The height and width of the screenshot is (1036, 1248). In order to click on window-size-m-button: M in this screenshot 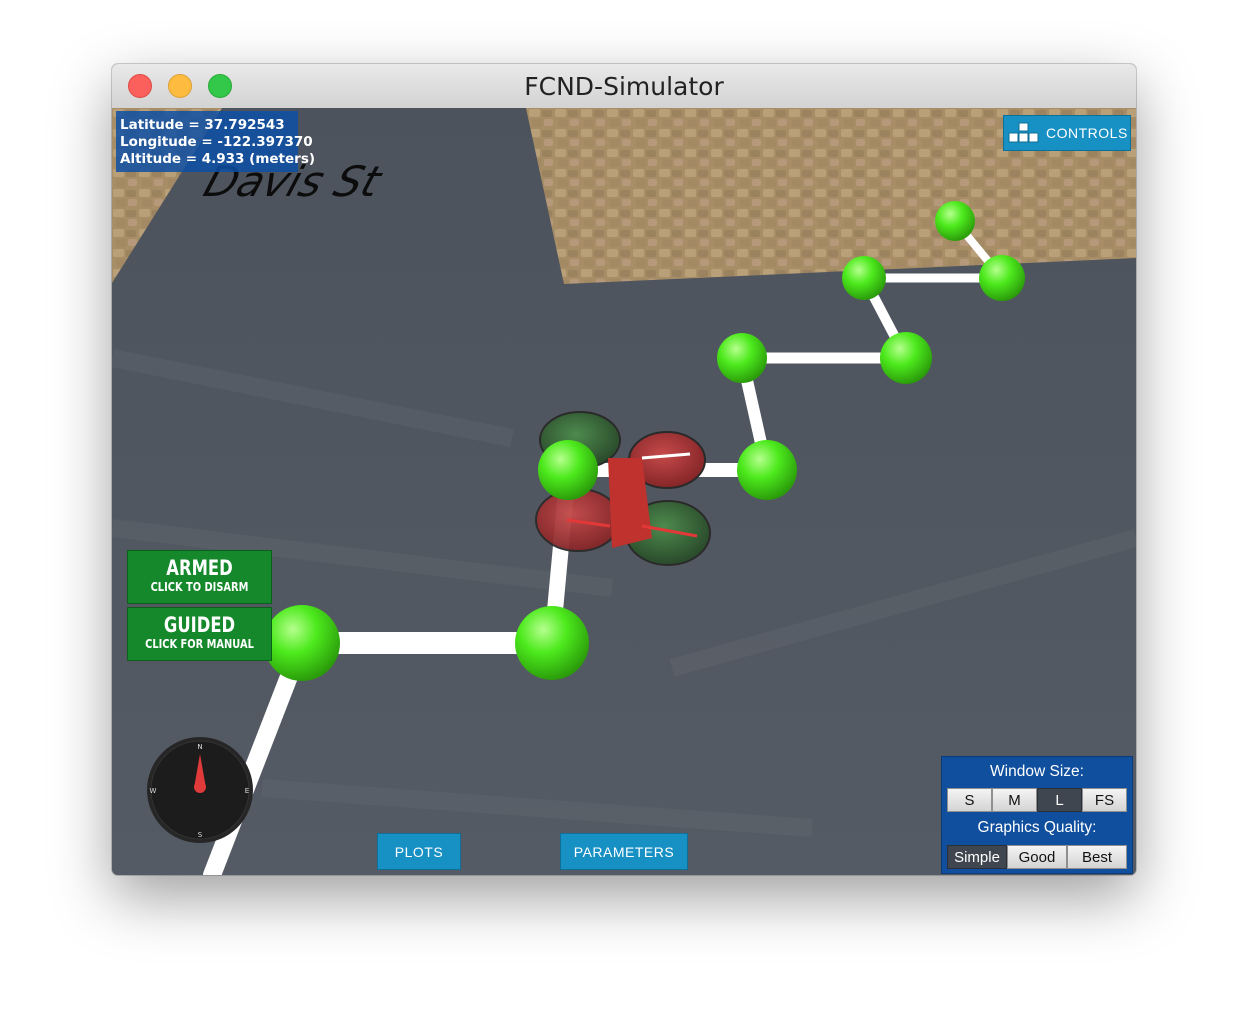, I will do `click(1014, 800)`.